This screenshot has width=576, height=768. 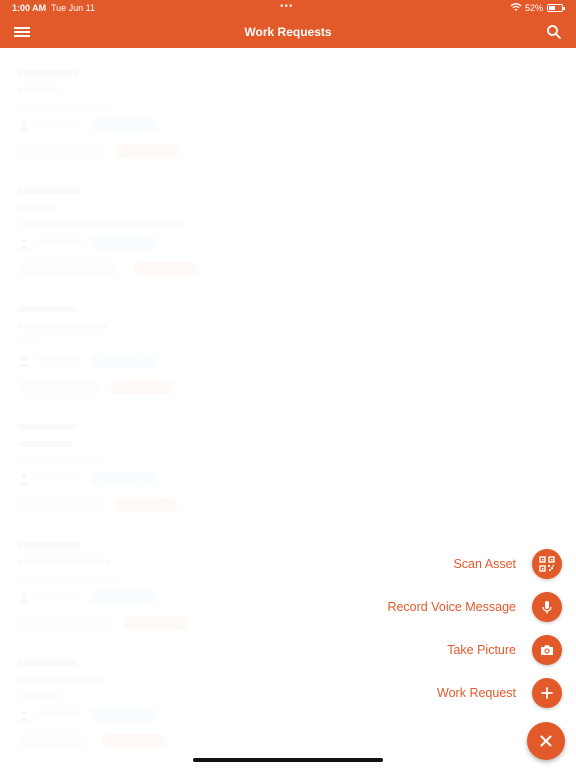 I want to click on camera-icon, so click(x=547, y=650).